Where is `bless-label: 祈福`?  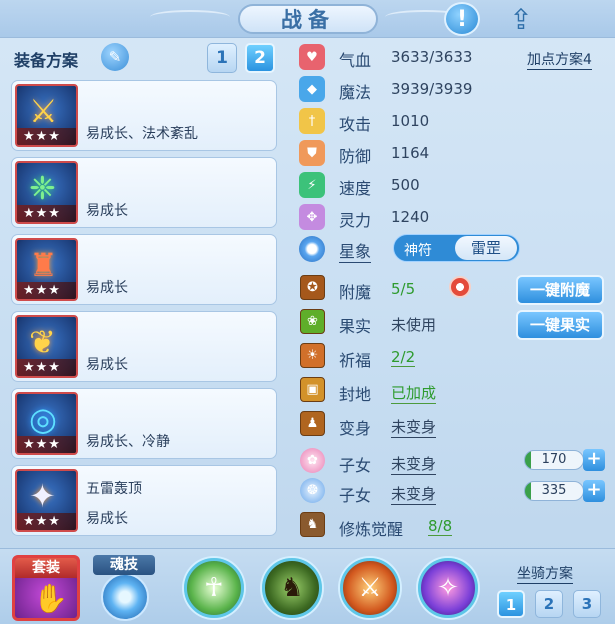
bless-label: 祈福 is located at coordinates (355, 360).